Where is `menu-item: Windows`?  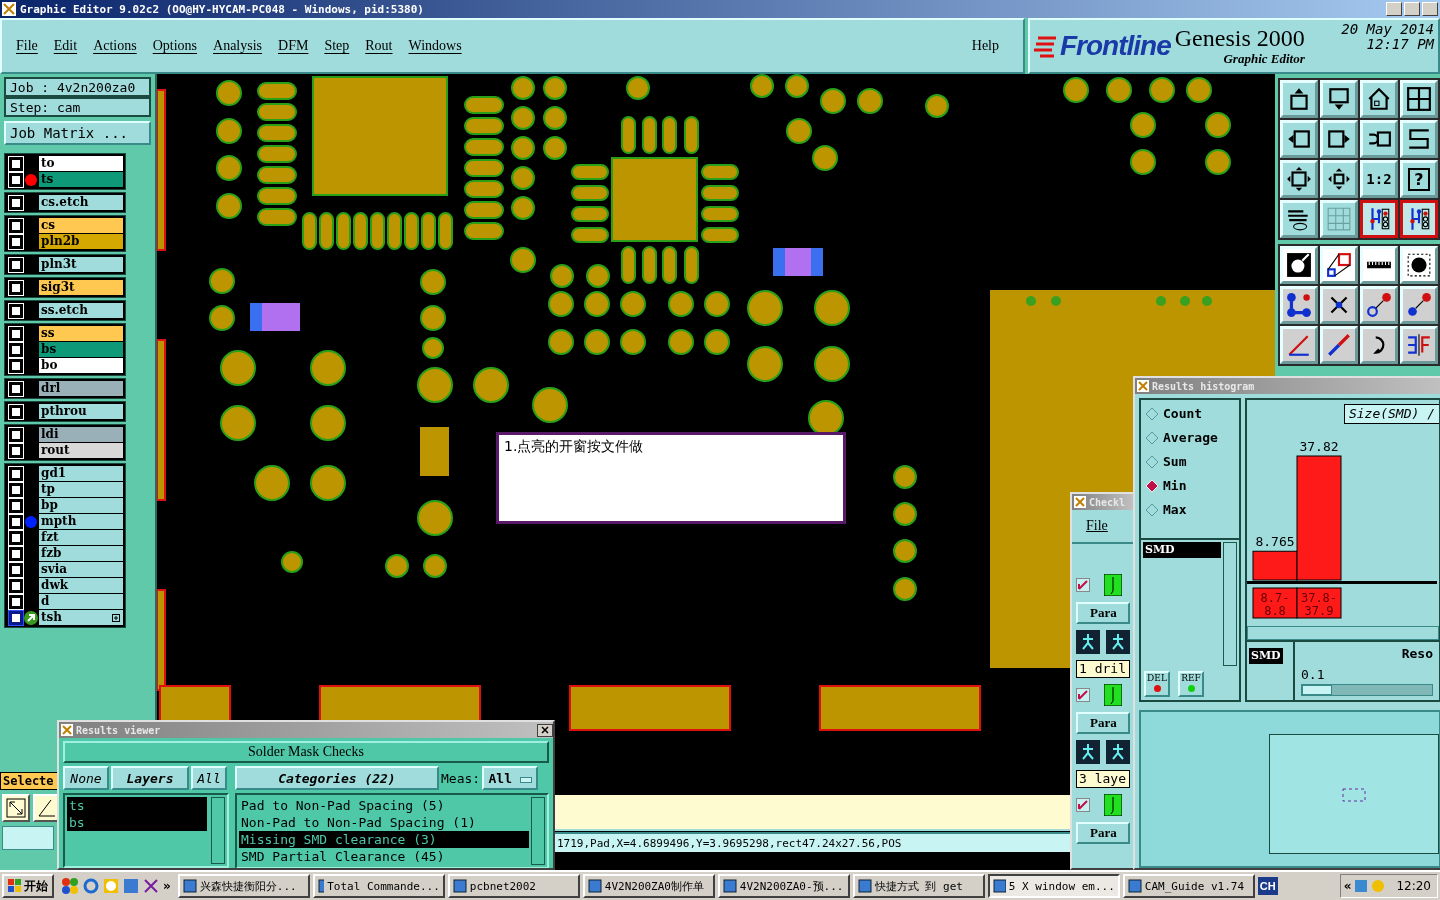 menu-item: Windows is located at coordinates (439, 46).